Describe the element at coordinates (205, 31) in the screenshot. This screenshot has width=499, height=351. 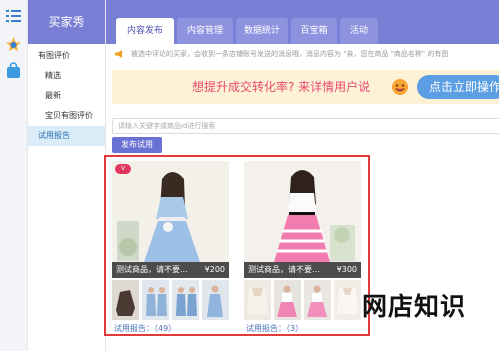
I see `tab-content-manage: 内容管理` at that location.